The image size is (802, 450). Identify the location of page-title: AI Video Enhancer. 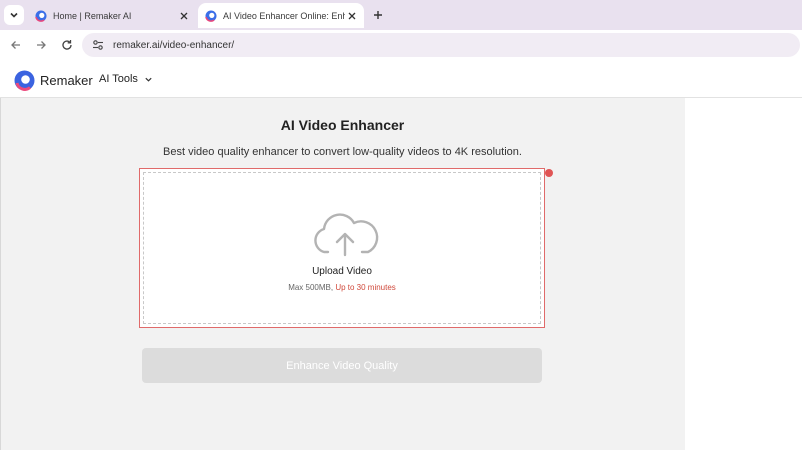
(342, 125).